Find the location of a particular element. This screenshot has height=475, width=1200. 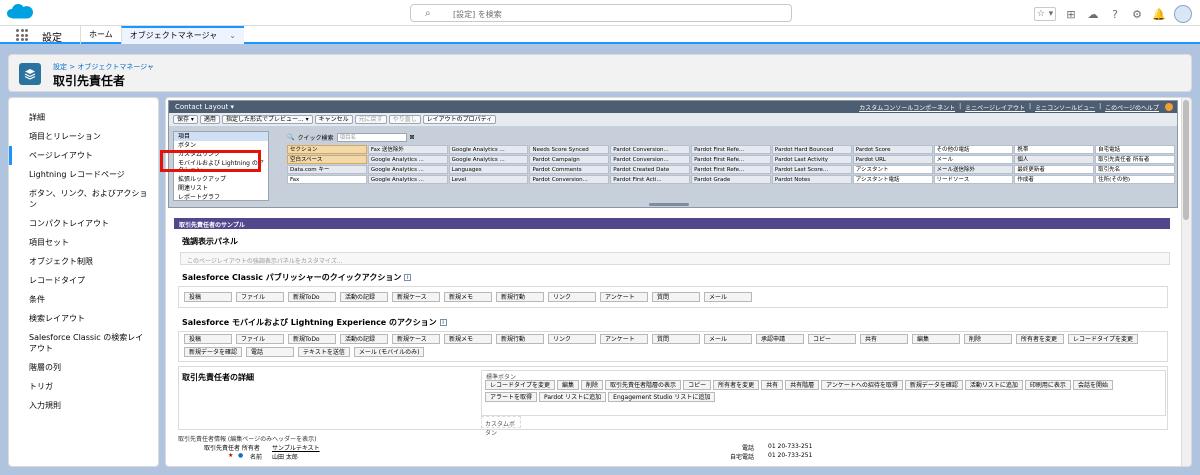

mobile-action-chip: ファイル is located at coordinates (260, 339).